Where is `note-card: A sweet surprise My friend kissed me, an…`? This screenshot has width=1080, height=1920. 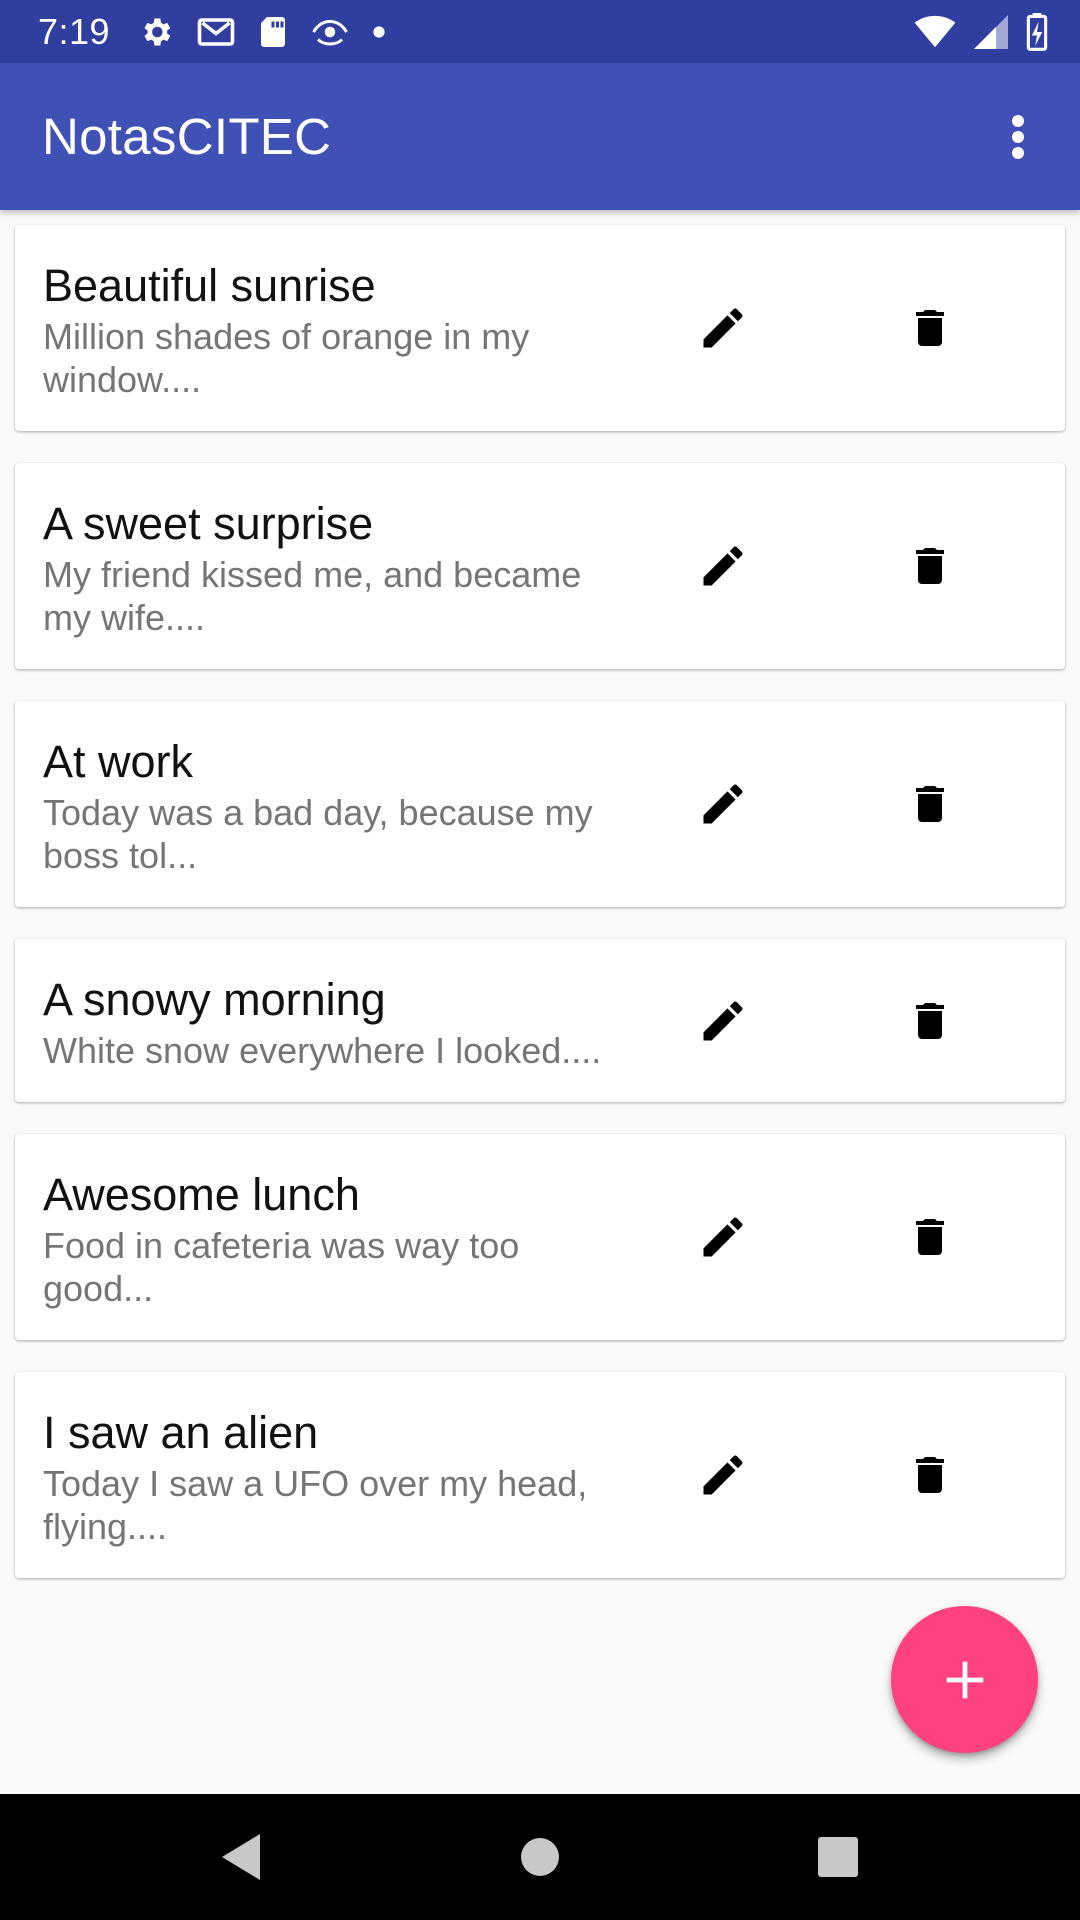 note-card: A sweet surprise My friend kissed me, an… is located at coordinates (540, 566).